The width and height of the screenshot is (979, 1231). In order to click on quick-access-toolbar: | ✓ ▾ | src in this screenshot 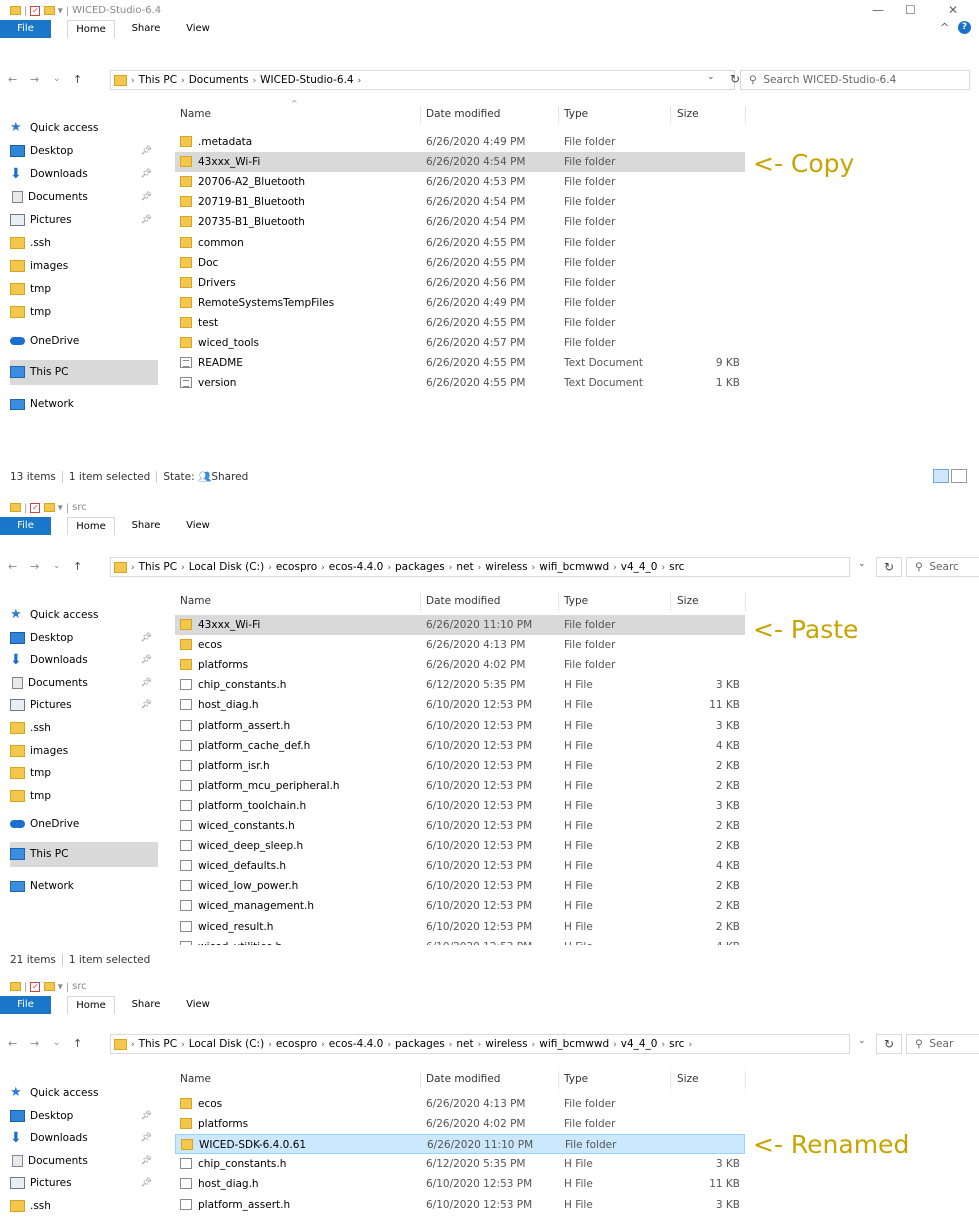, I will do `click(48, 987)`.